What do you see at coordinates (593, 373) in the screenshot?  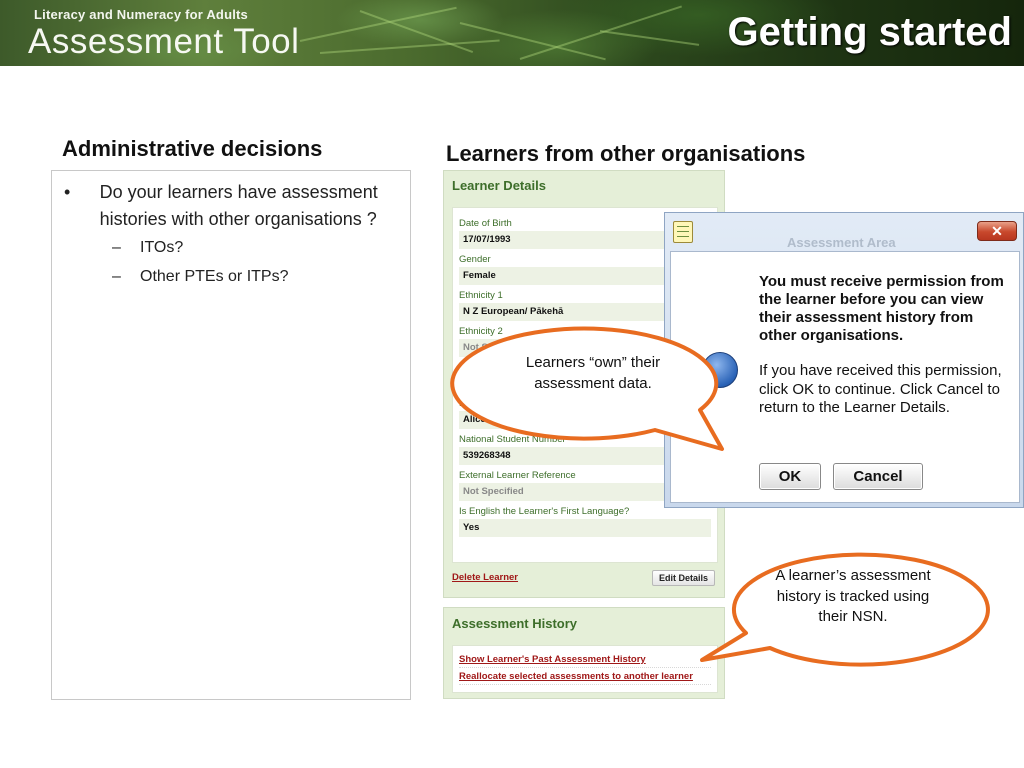 I see `callout-own-data-text: Learners “own” their assessment data.` at bounding box center [593, 373].